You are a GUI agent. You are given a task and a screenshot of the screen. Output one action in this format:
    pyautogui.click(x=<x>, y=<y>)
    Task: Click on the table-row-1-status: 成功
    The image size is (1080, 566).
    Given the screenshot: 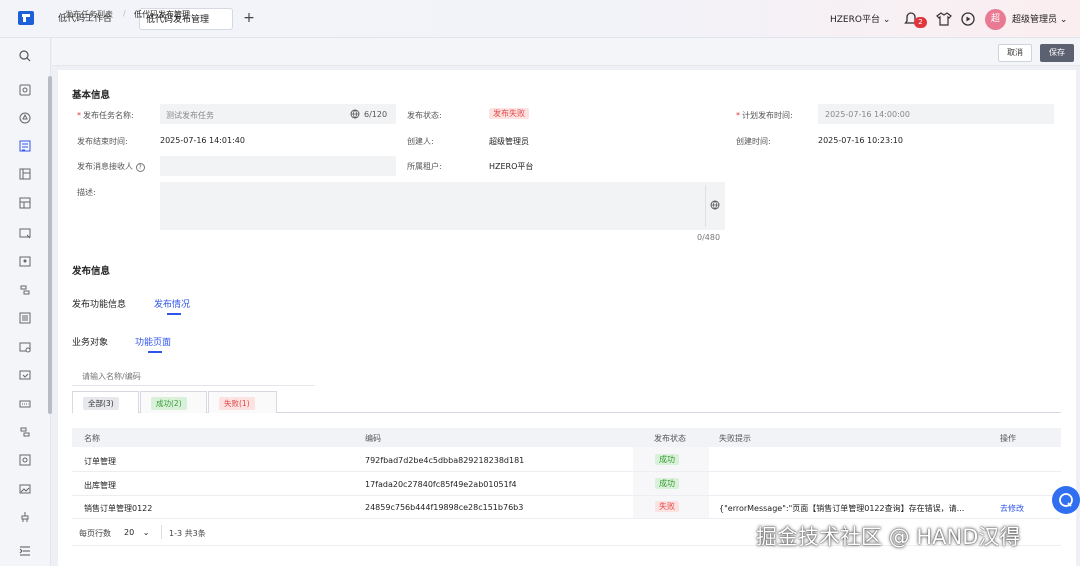 What is the action you would take?
    pyautogui.click(x=667, y=459)
    